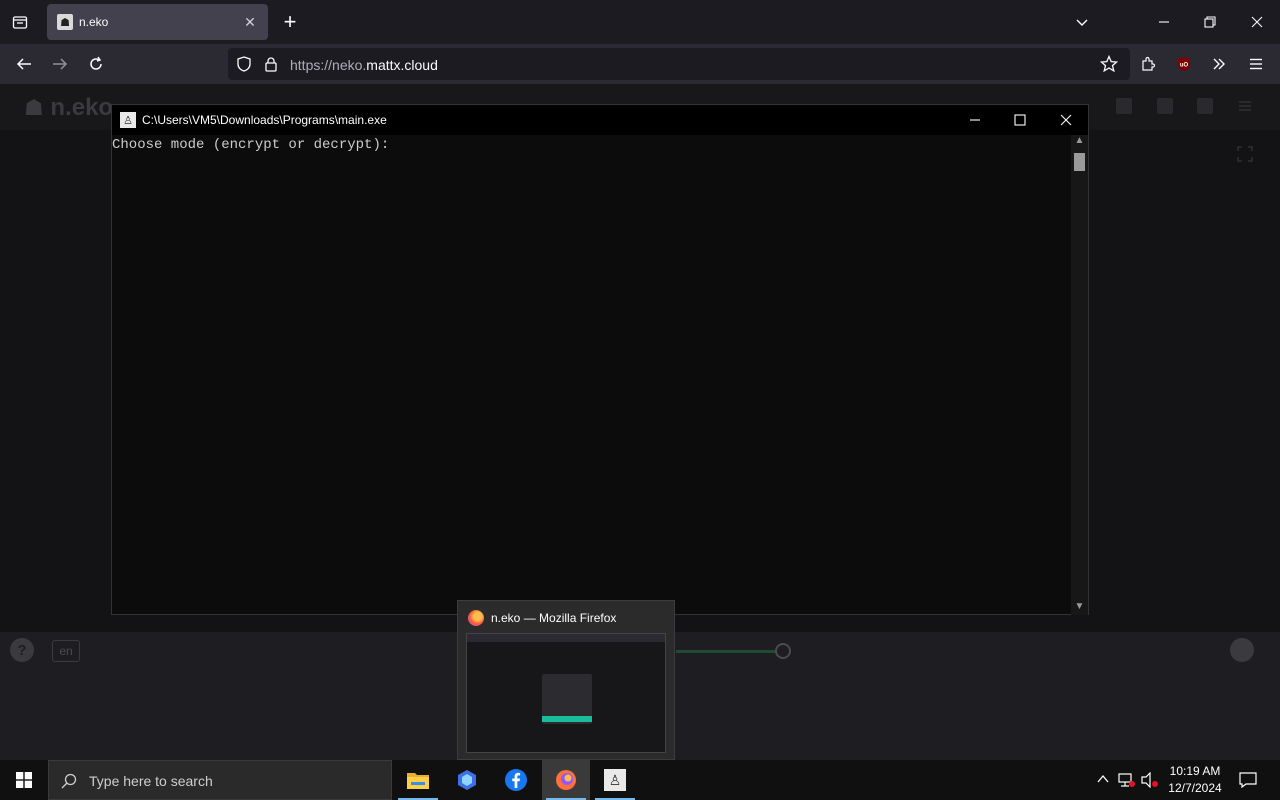 This screenshot has width=1280, height=800. I want to click on new-tab-button: +, so click(290, 21).